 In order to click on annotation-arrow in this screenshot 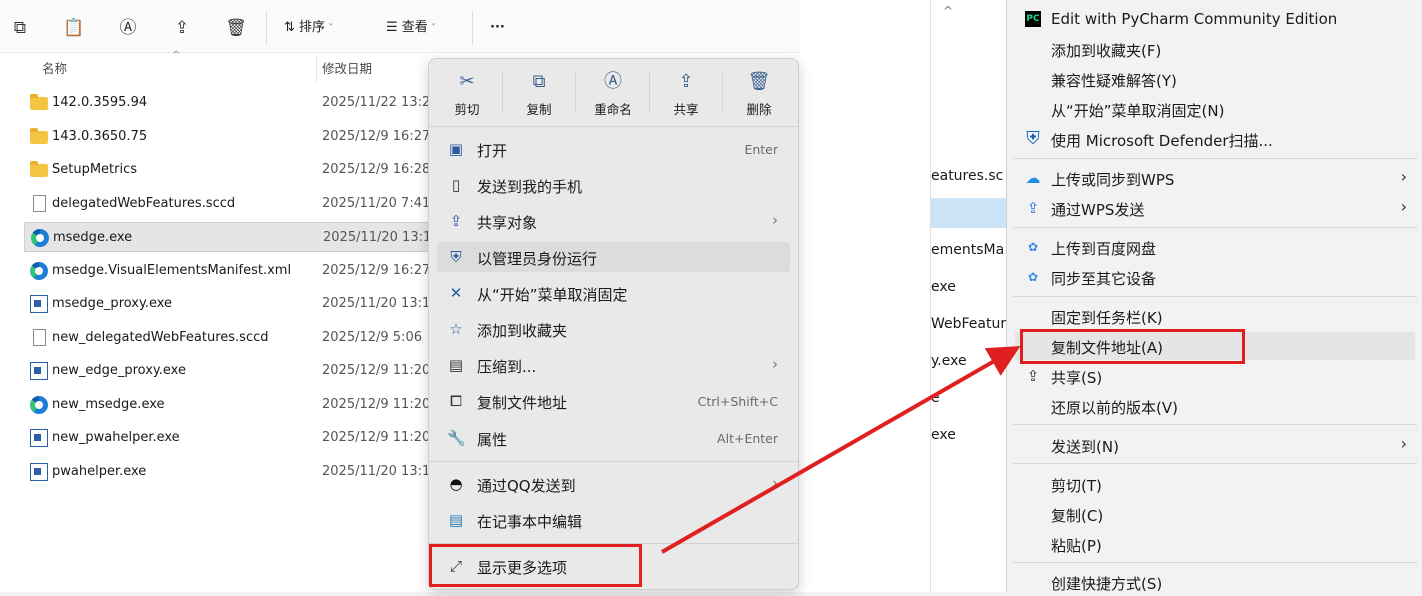, I will do `click(841, 450)`.